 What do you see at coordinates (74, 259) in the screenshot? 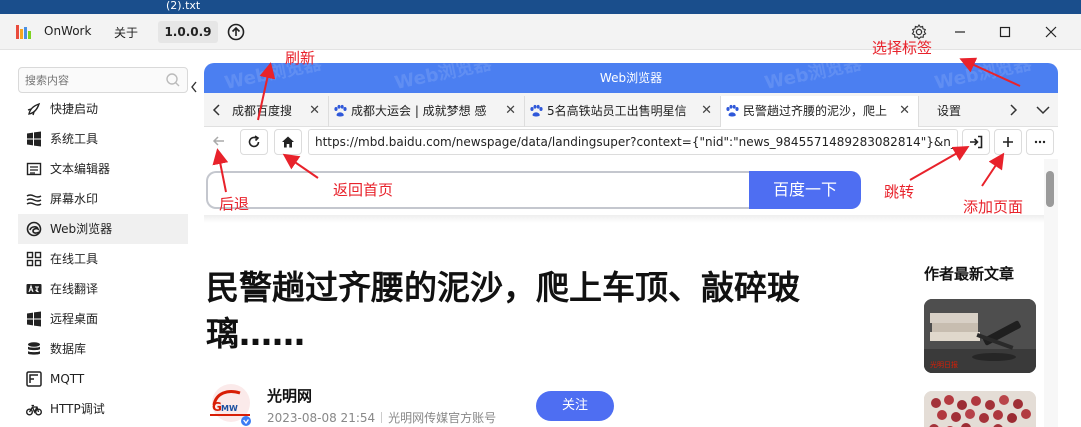
I see `sidebar-item-label: 在线工具` at bounding box center [74, 259].